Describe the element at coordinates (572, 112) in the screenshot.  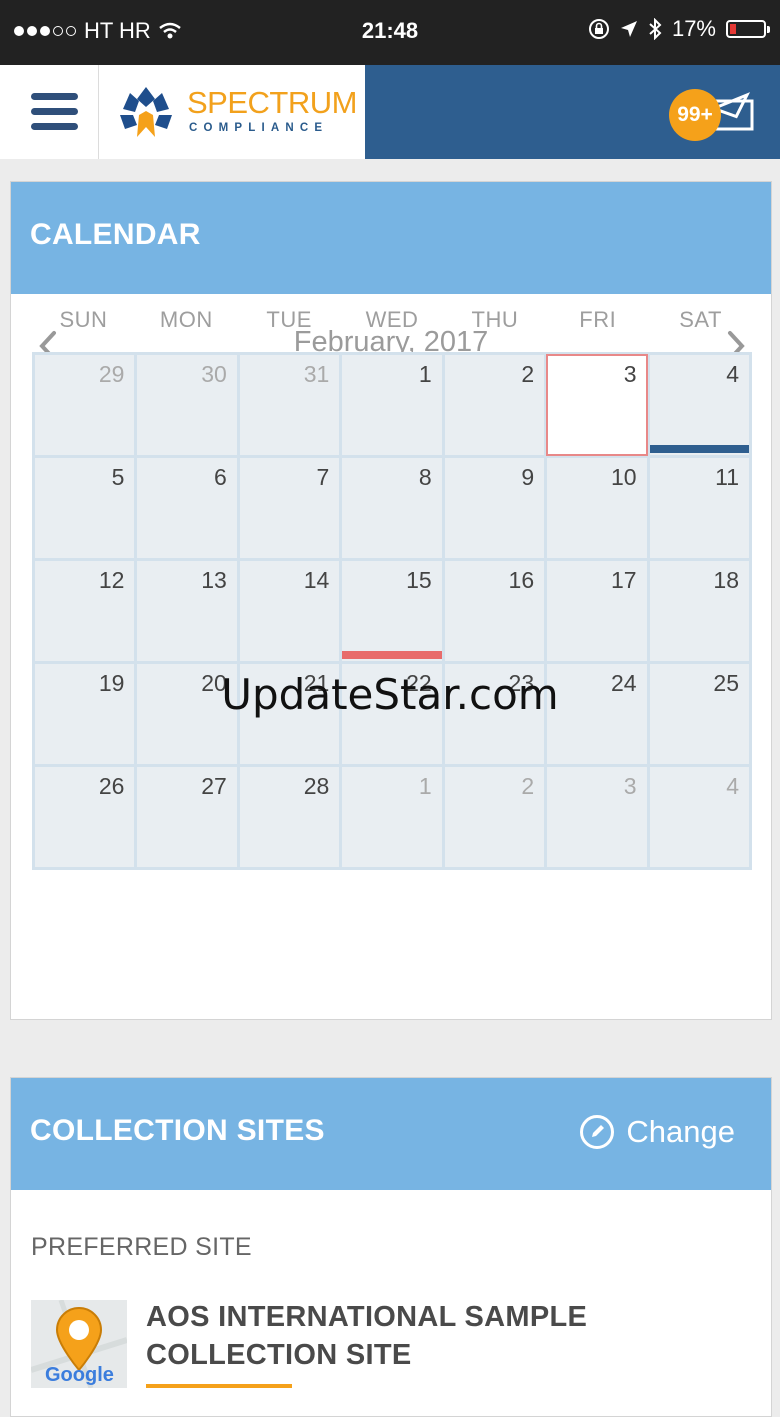
I see `header-bar: 99+` at that location.